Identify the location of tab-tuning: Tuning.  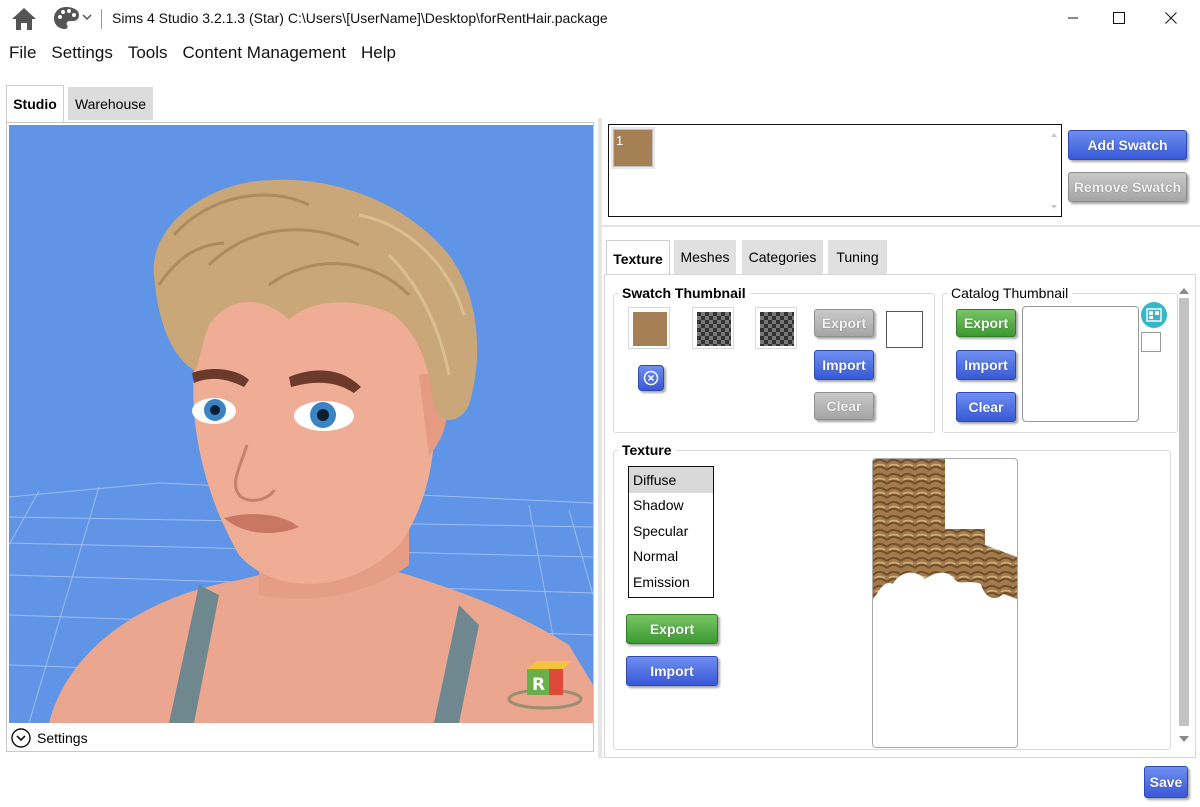
(857, 257).